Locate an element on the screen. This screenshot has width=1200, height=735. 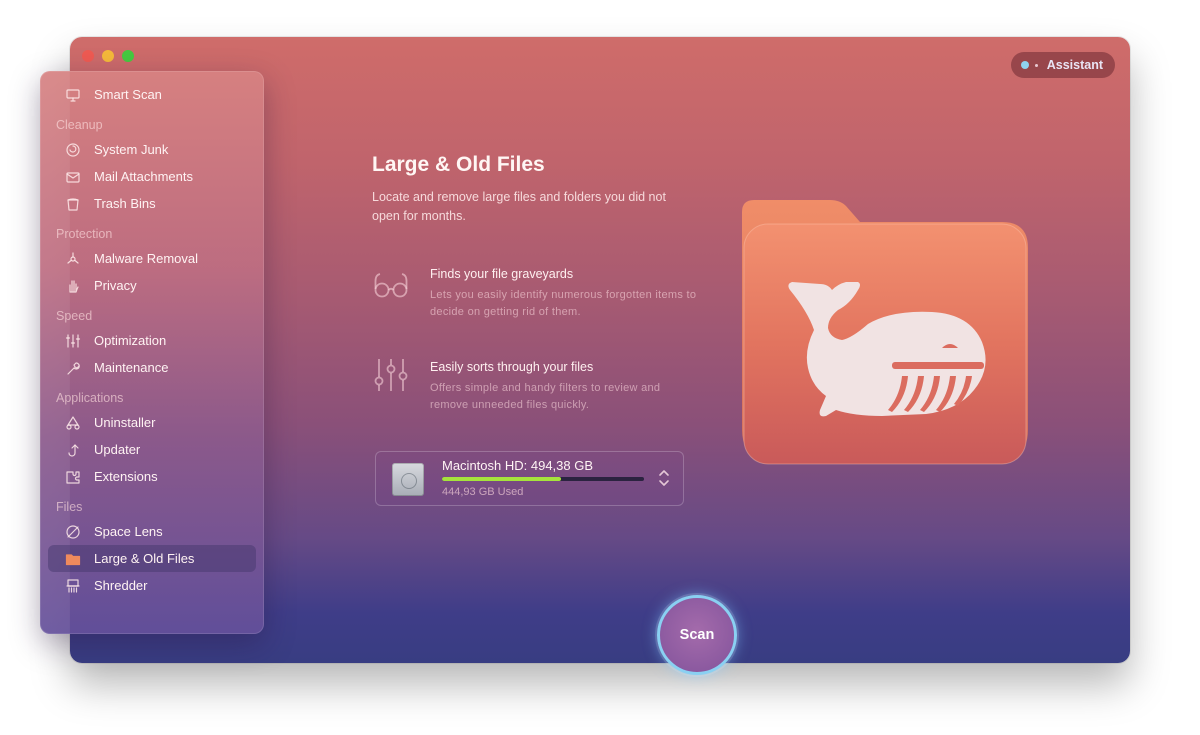
sidebar-section-files: Files is located at coordinates (69, 507).